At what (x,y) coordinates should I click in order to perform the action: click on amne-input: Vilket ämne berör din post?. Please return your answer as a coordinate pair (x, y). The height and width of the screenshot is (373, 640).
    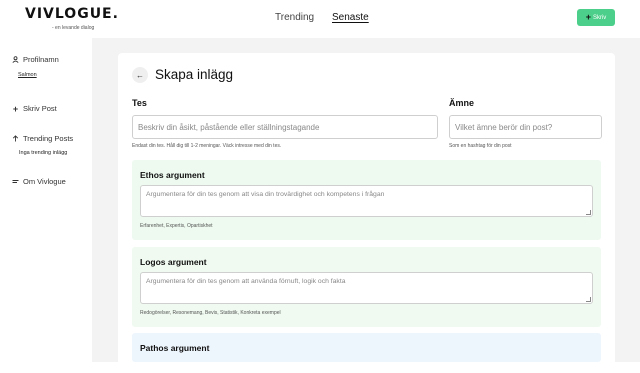
    Looking at the image, I should click on (525, 127).